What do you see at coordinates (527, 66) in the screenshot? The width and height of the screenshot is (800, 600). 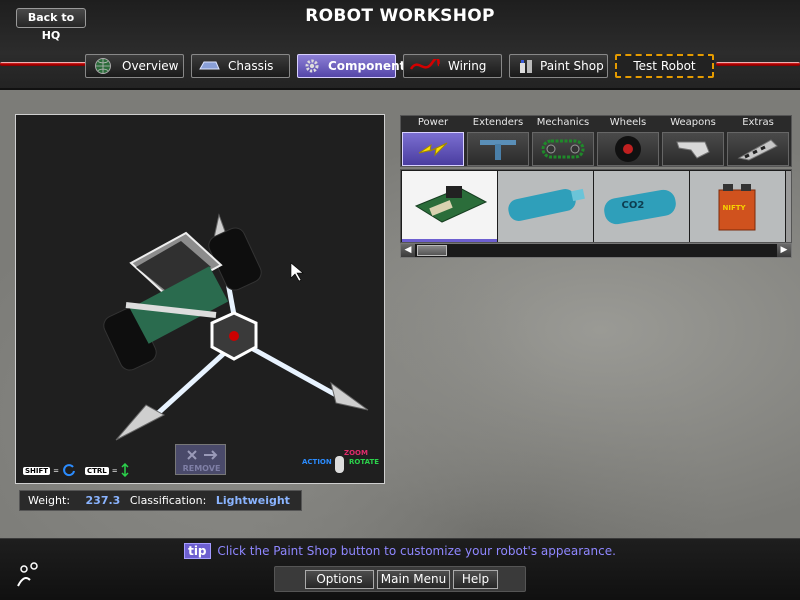 I see `paint-icon` at bounding box center [527, 66].